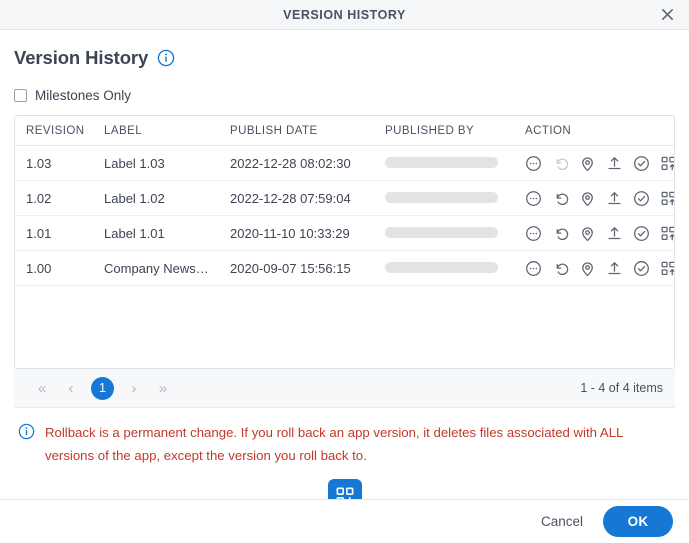 This screenshot has height=543, width=689. I want to click on cell-publish-date: 2022-12-28 08:02:30, so click(307, 163).